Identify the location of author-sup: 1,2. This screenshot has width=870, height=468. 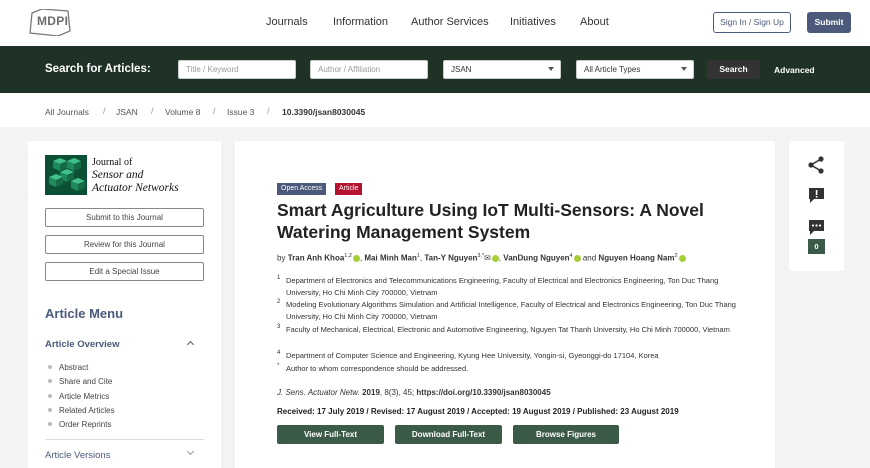
(348, 256).